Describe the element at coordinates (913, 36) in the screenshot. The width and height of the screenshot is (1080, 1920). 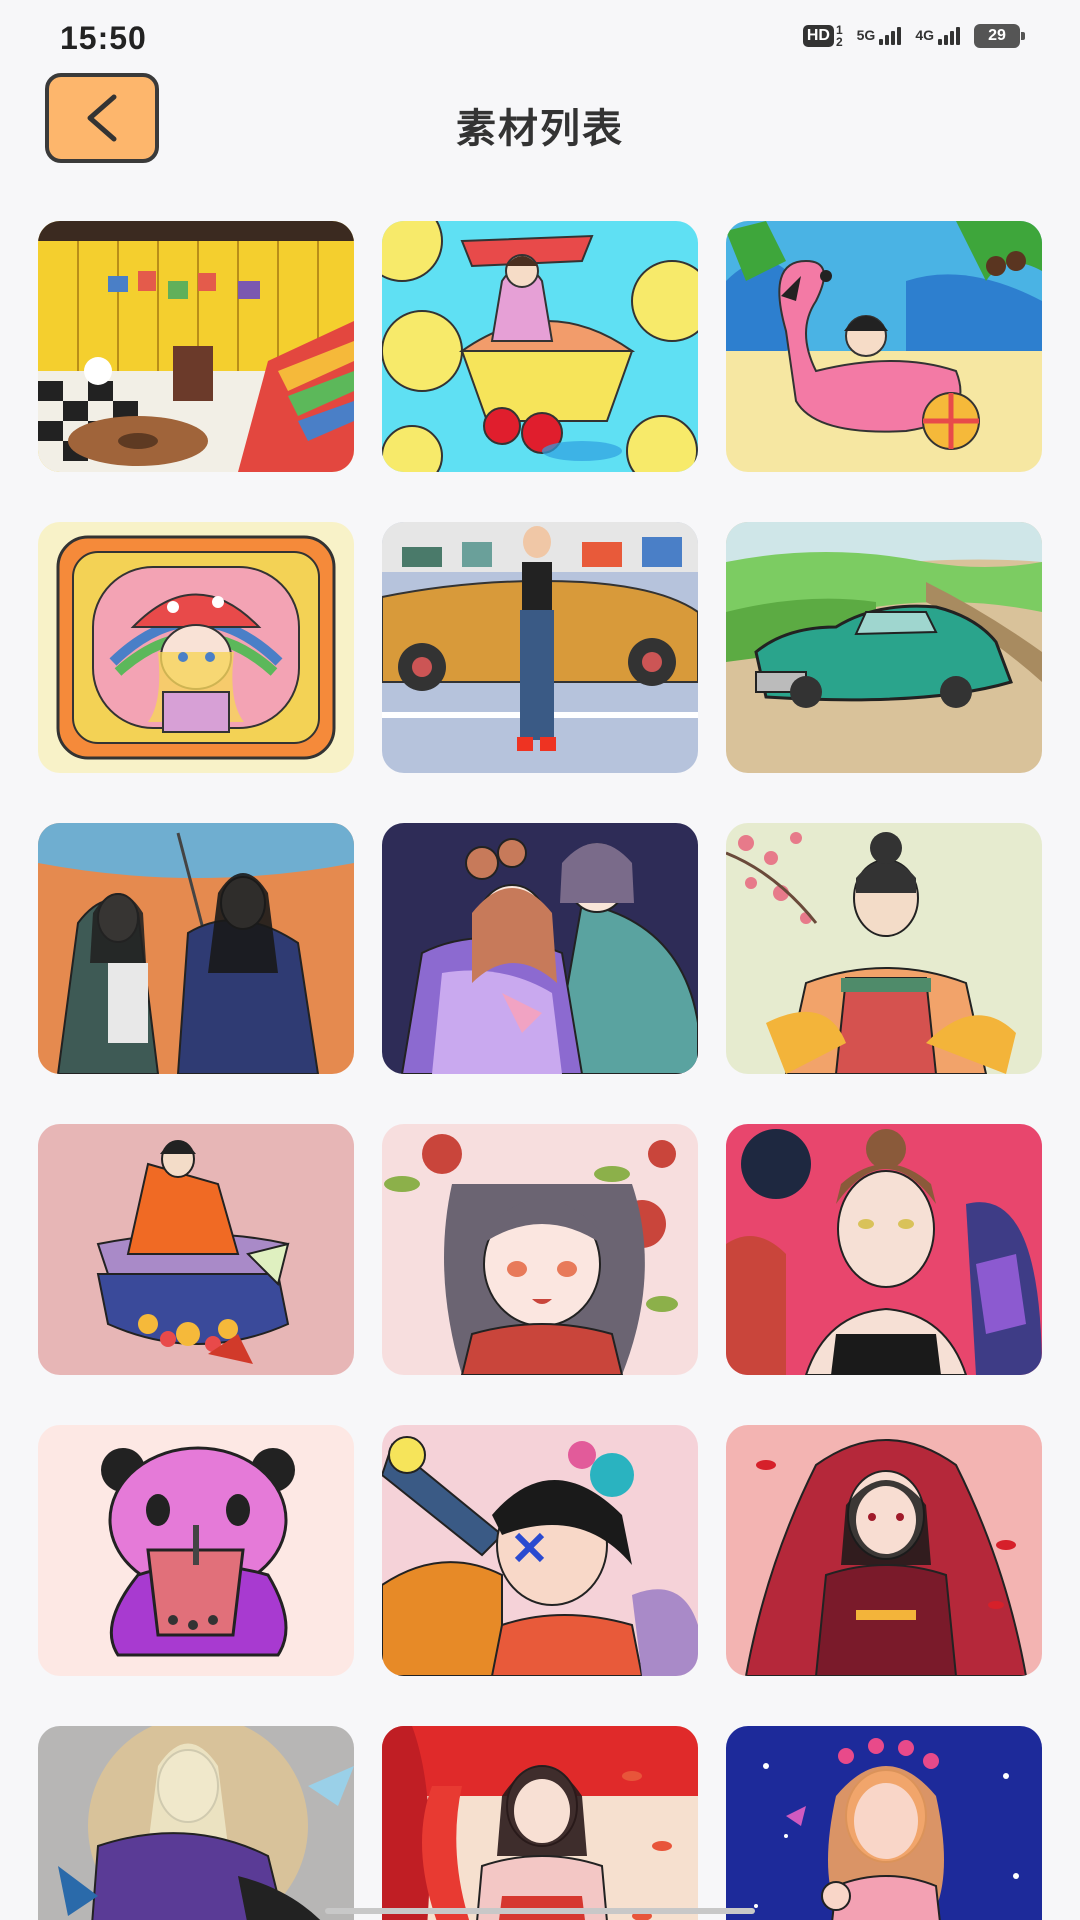
I see `status-icons: HD 1 2 5G 4G 29` at that location.